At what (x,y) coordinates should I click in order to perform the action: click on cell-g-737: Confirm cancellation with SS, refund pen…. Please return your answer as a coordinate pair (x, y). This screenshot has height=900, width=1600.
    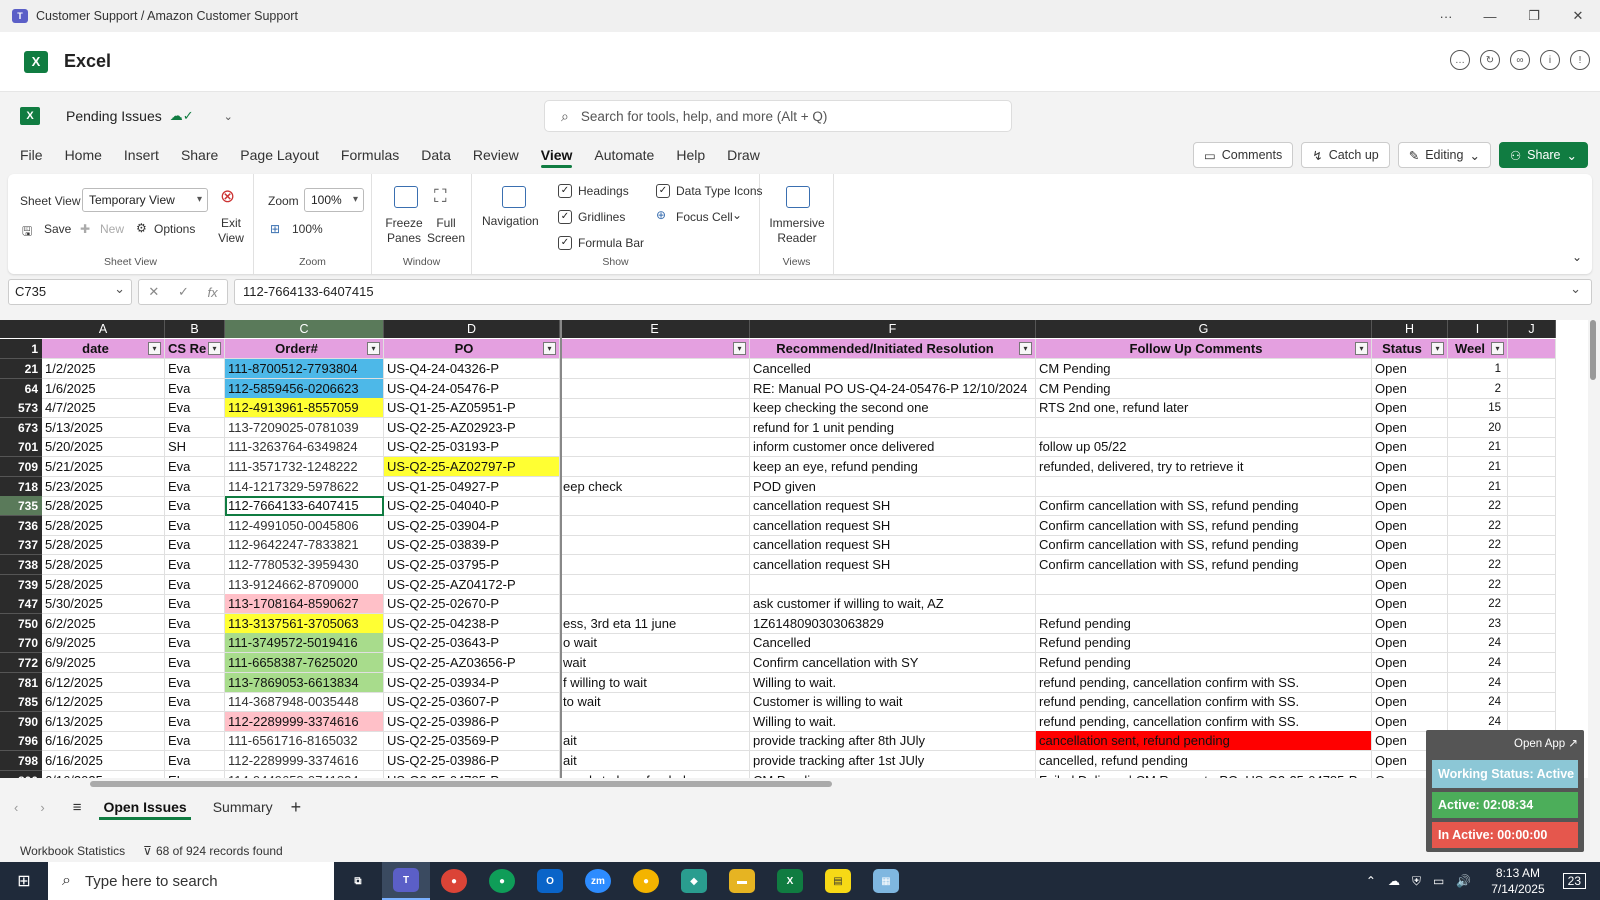
    Looking at the image, I should click on (1204, 545).